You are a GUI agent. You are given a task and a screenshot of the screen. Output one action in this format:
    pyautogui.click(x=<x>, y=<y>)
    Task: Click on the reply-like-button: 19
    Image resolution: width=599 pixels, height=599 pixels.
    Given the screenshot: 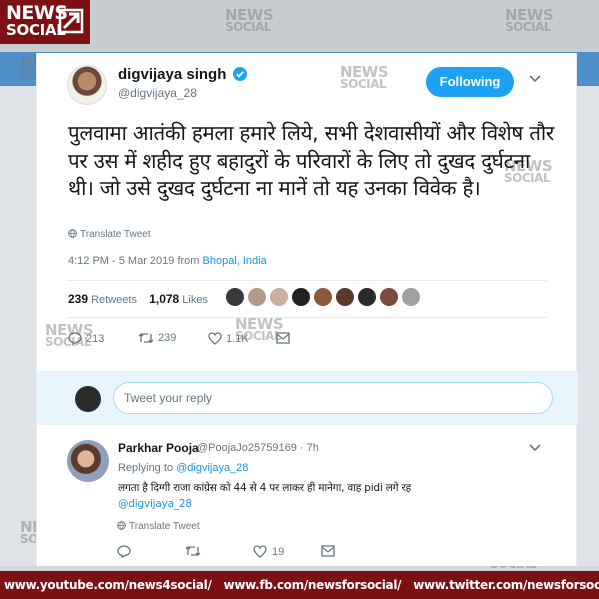 What is the action you would take?
    pyautogui.click(x=268, y=551)
    